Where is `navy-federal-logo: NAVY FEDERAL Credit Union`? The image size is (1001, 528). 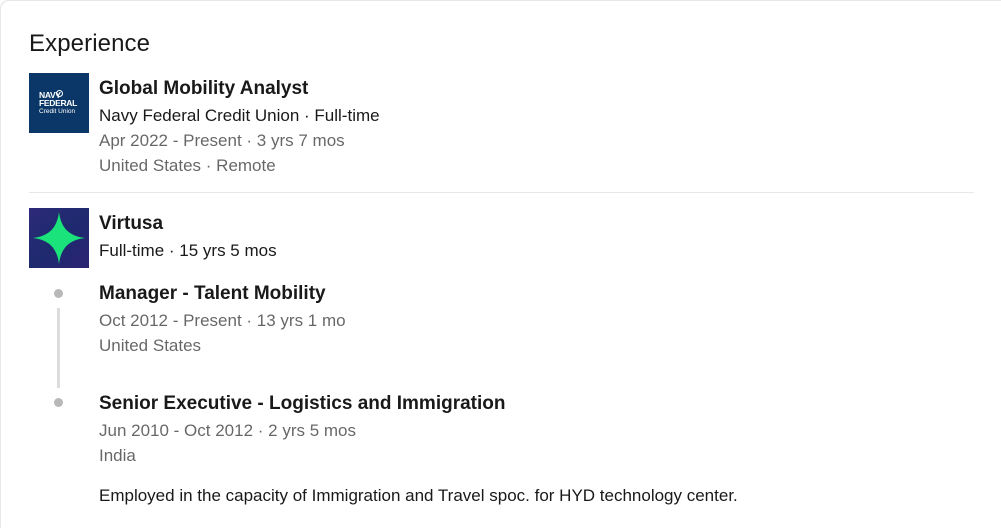
navy-federal-logo: NAVY FEDERAL Credit Union is located at coordinates (59, 103).